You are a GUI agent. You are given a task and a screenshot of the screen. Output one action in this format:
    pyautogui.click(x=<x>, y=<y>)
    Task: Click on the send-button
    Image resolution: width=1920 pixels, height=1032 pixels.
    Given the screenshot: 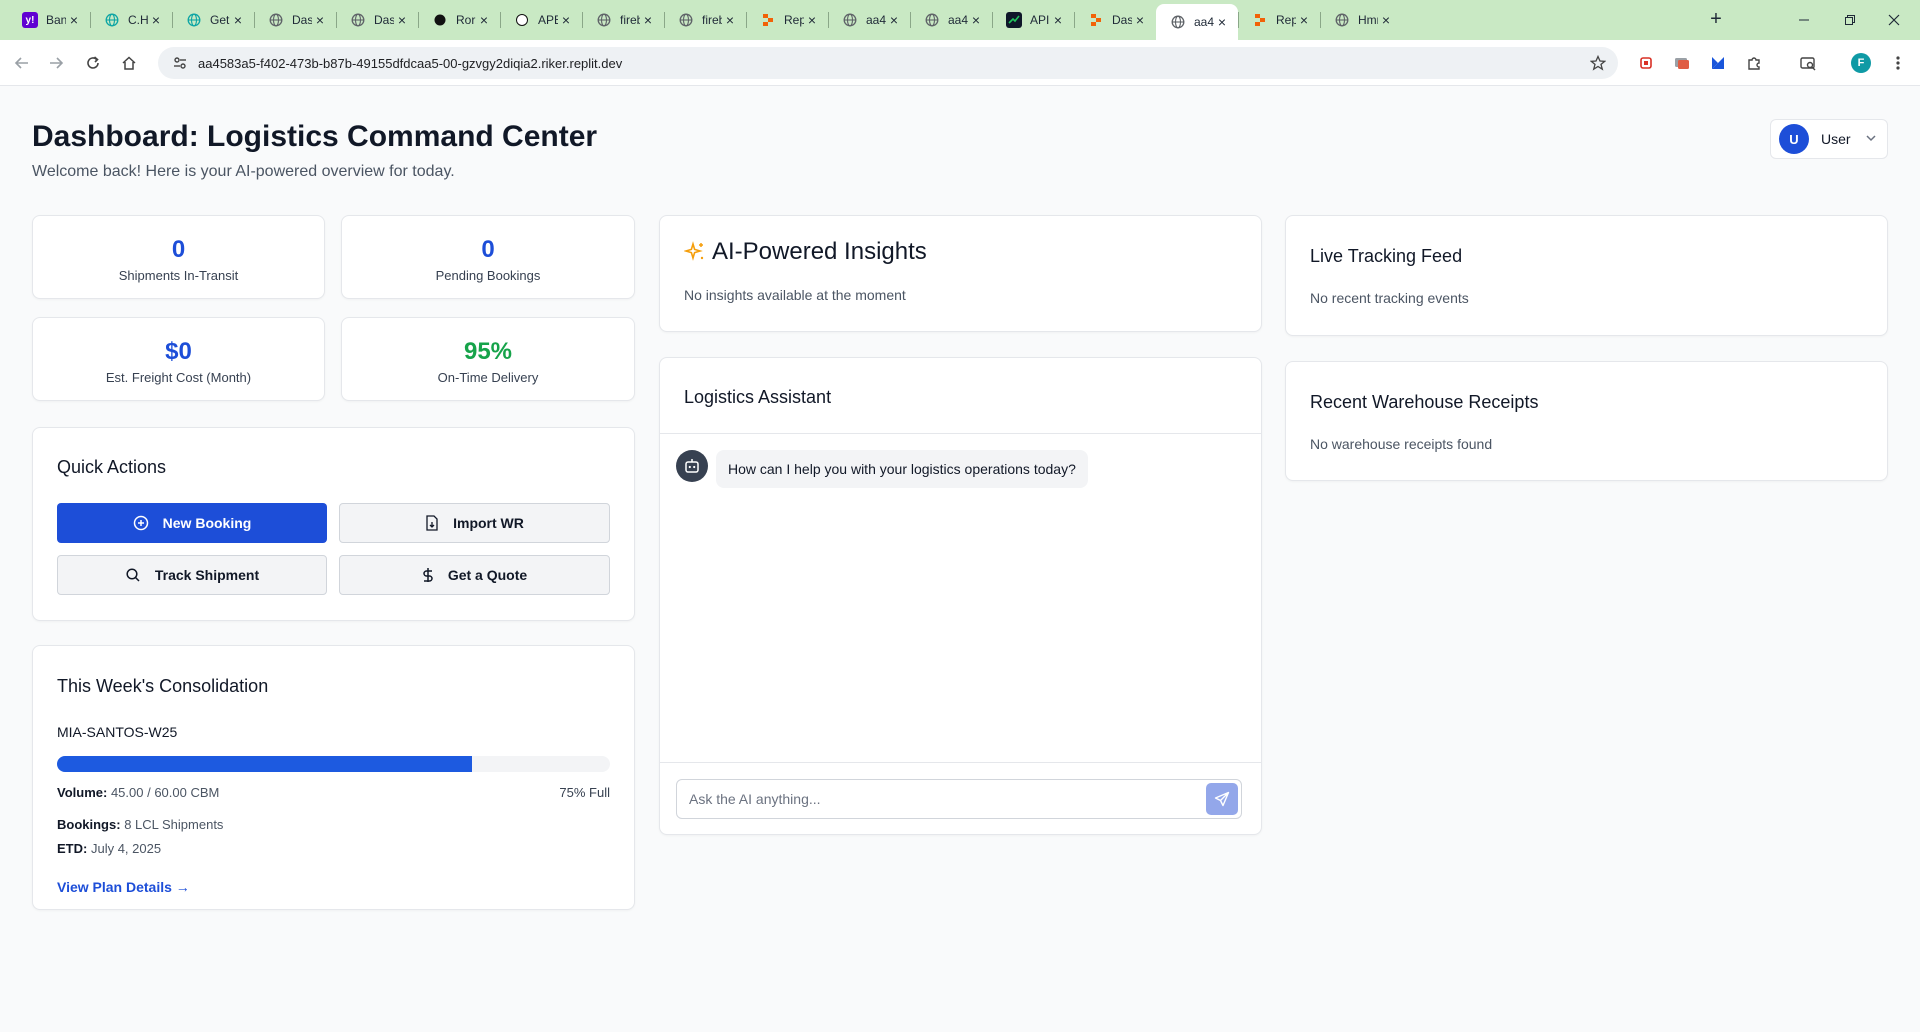 What is the action you would take?
    pyautogui.click(x=1222, y=799)
    